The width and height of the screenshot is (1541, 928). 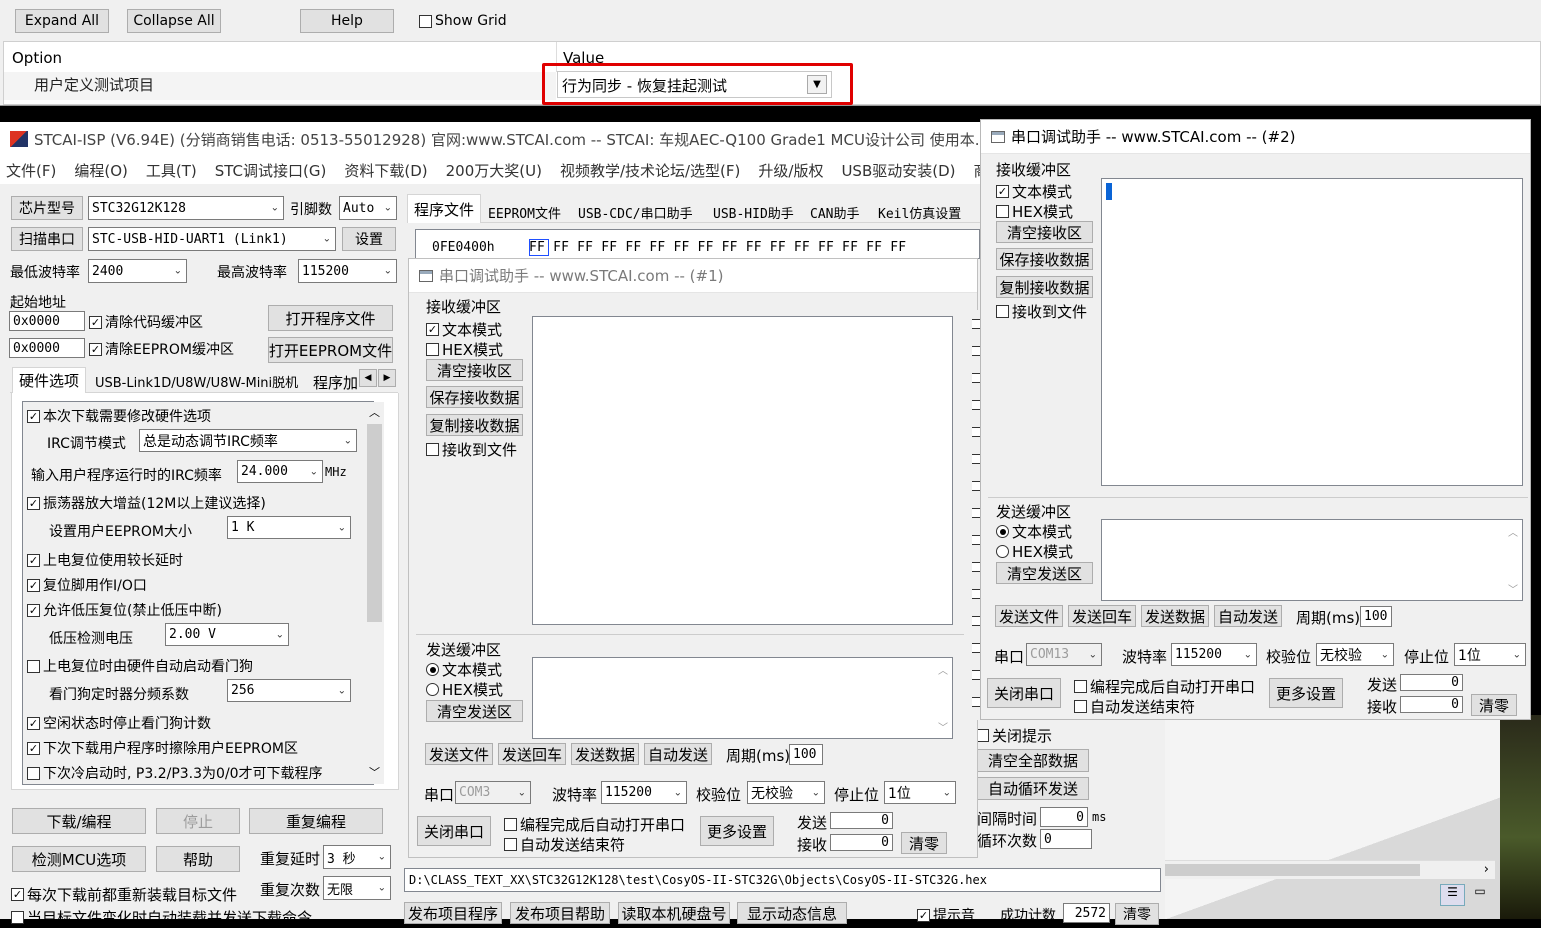 I want to click on serial2-recv-hex-mode-checkbox: HEX模式, so click(x=1034, y=211).